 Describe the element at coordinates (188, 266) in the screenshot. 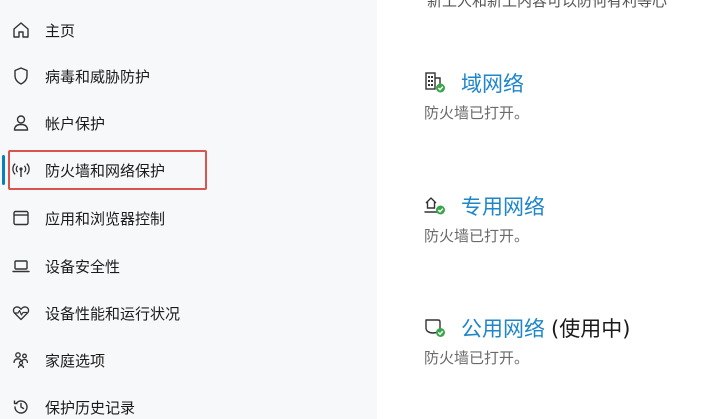

I see `sidebar-item-device-security: 设备安全性` at that location.